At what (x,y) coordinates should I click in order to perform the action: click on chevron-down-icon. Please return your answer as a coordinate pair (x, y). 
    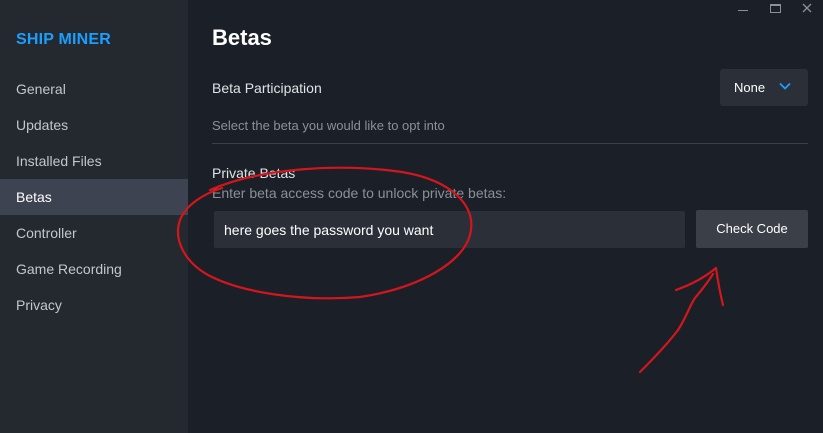
    Looking at the image, I should click on (785, 86).